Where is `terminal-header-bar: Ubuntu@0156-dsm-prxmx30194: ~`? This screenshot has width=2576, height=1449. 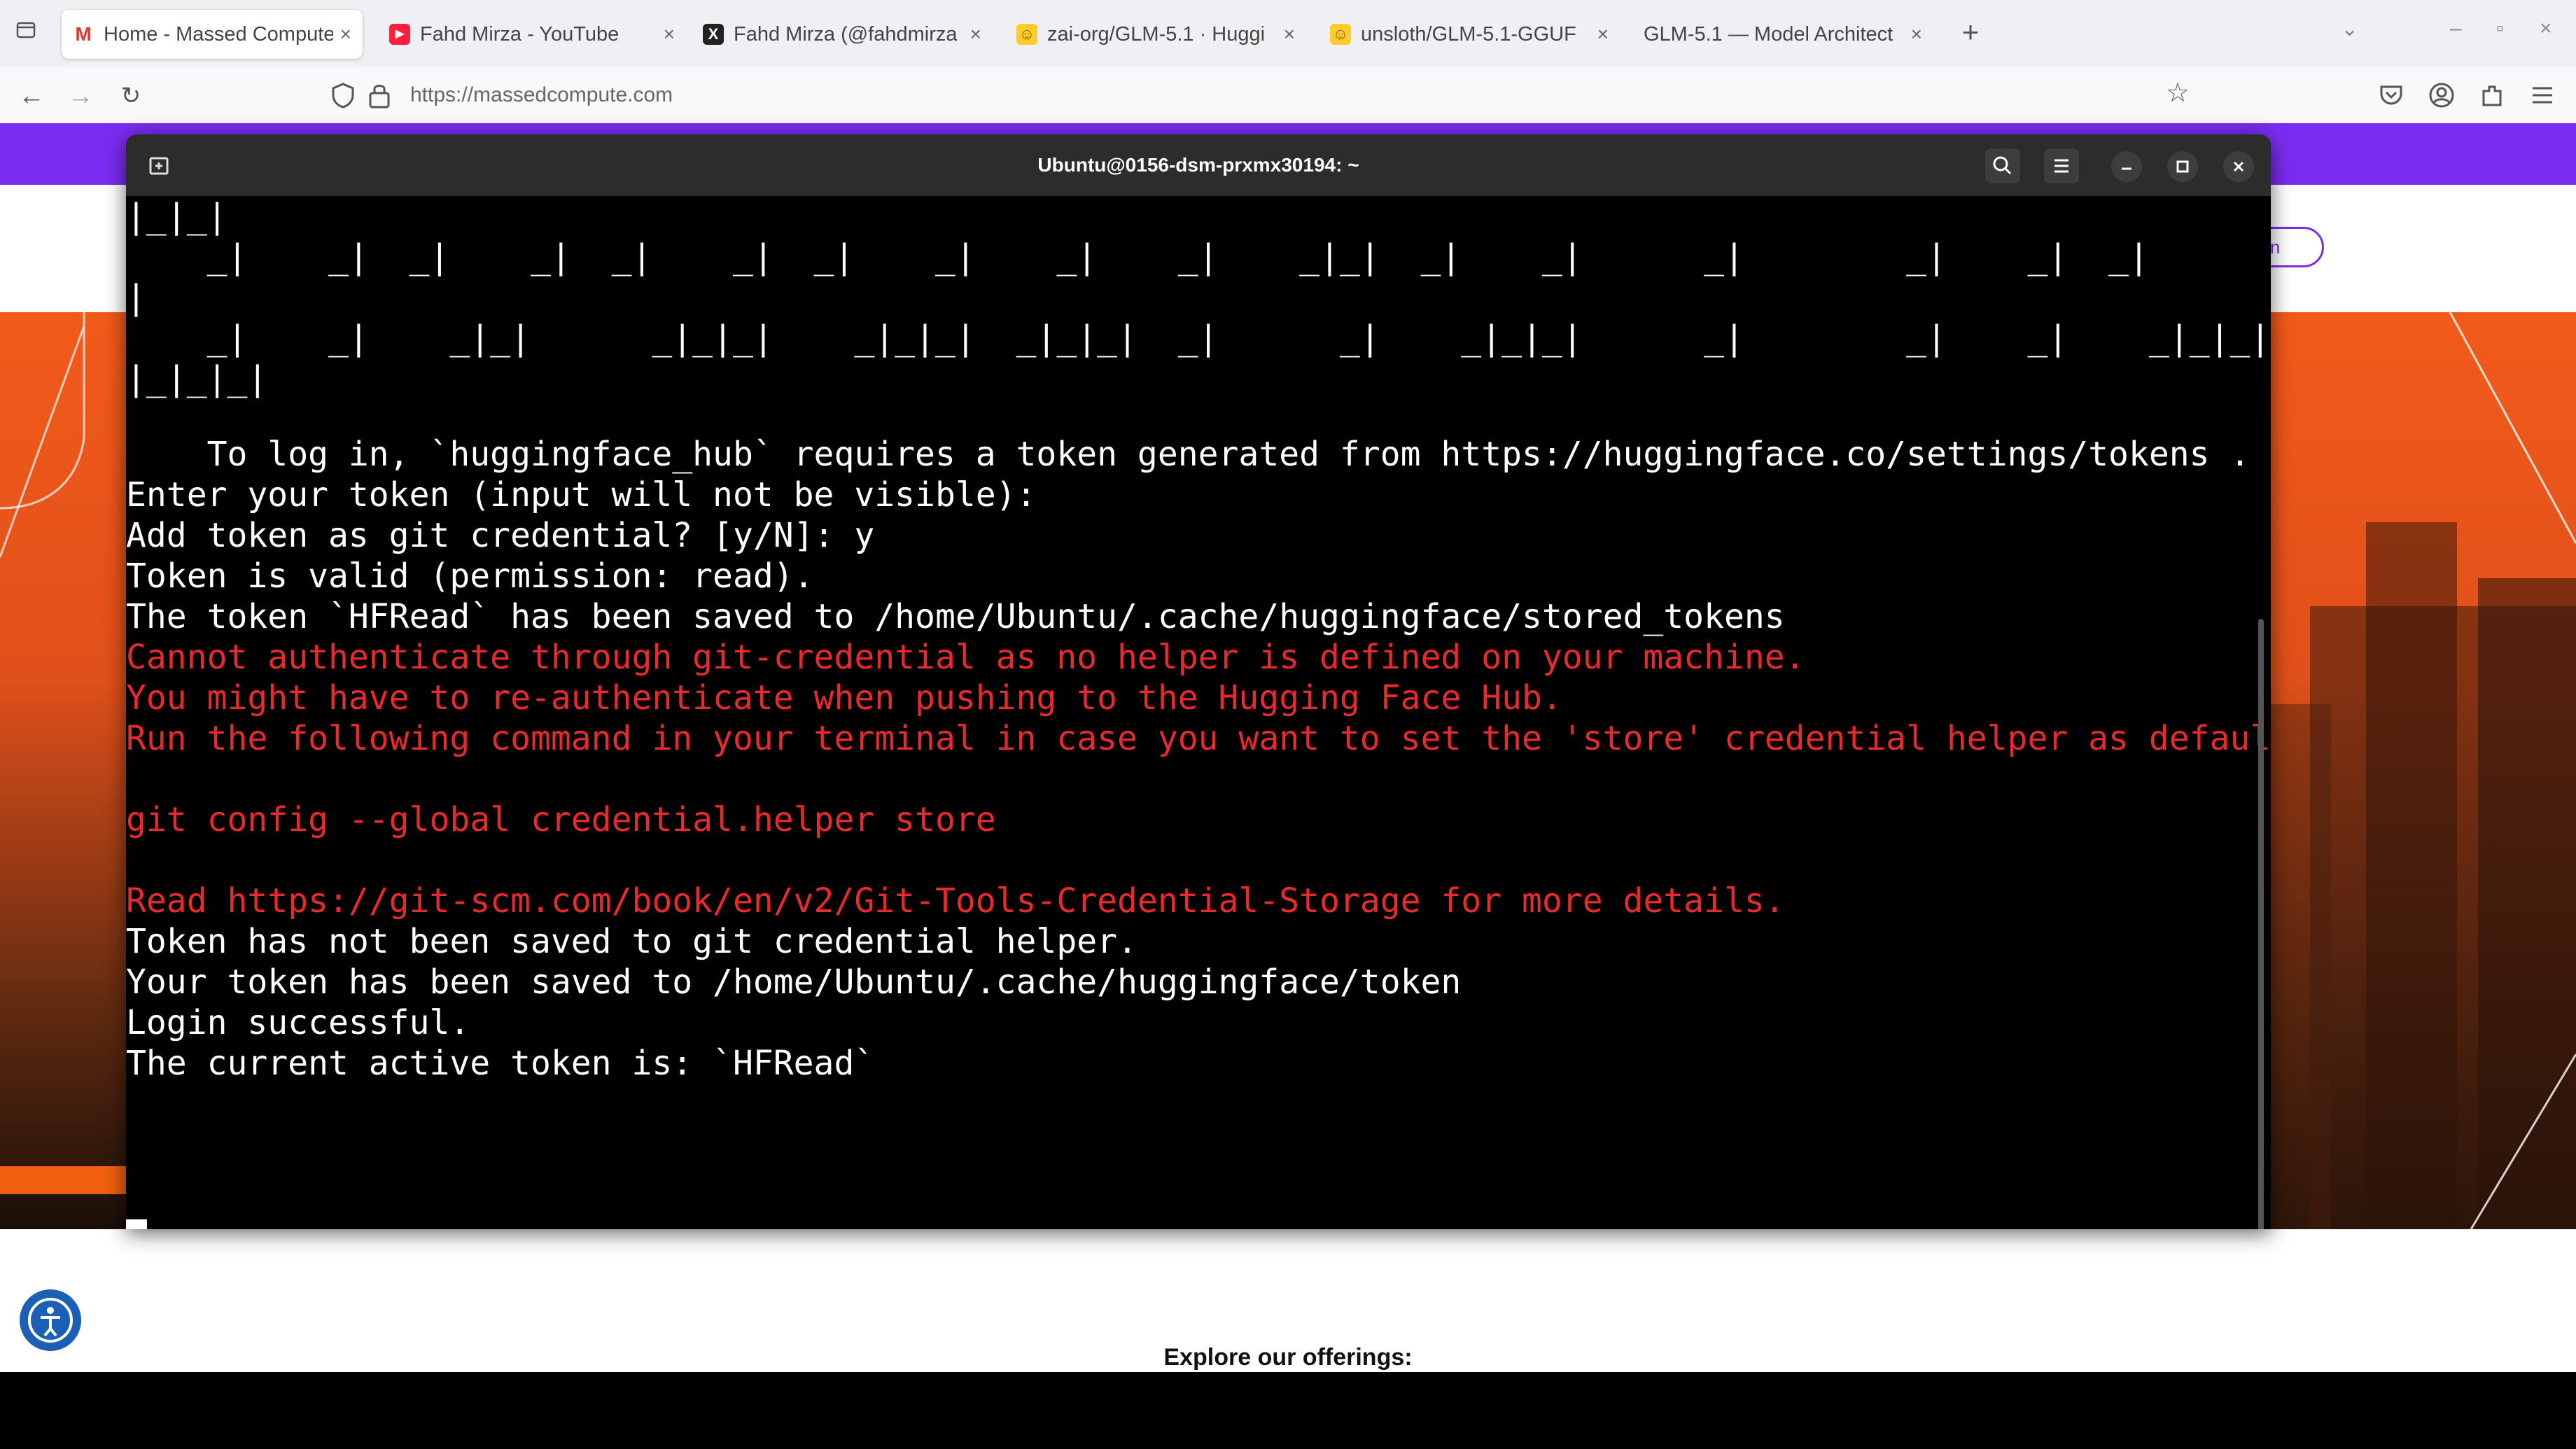 terminal-header-bar: Ubuntu@0156-dsm-prxmx30194: ~ is located at coordinates (1198, 165).